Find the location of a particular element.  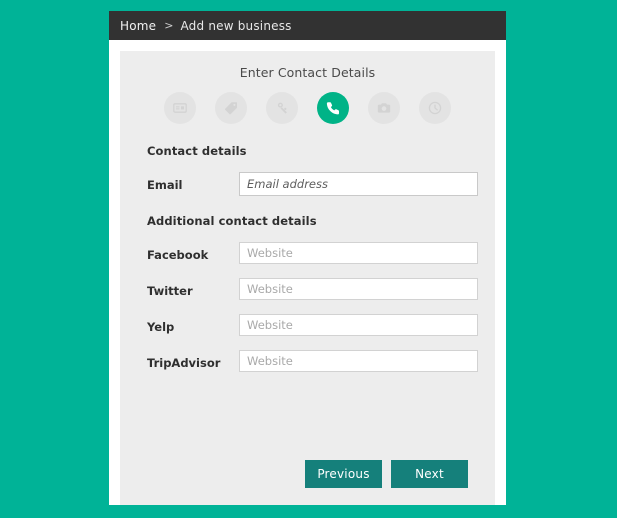

additional-contact-details-heading: Additional contact details is located at coordinates (232, 221).